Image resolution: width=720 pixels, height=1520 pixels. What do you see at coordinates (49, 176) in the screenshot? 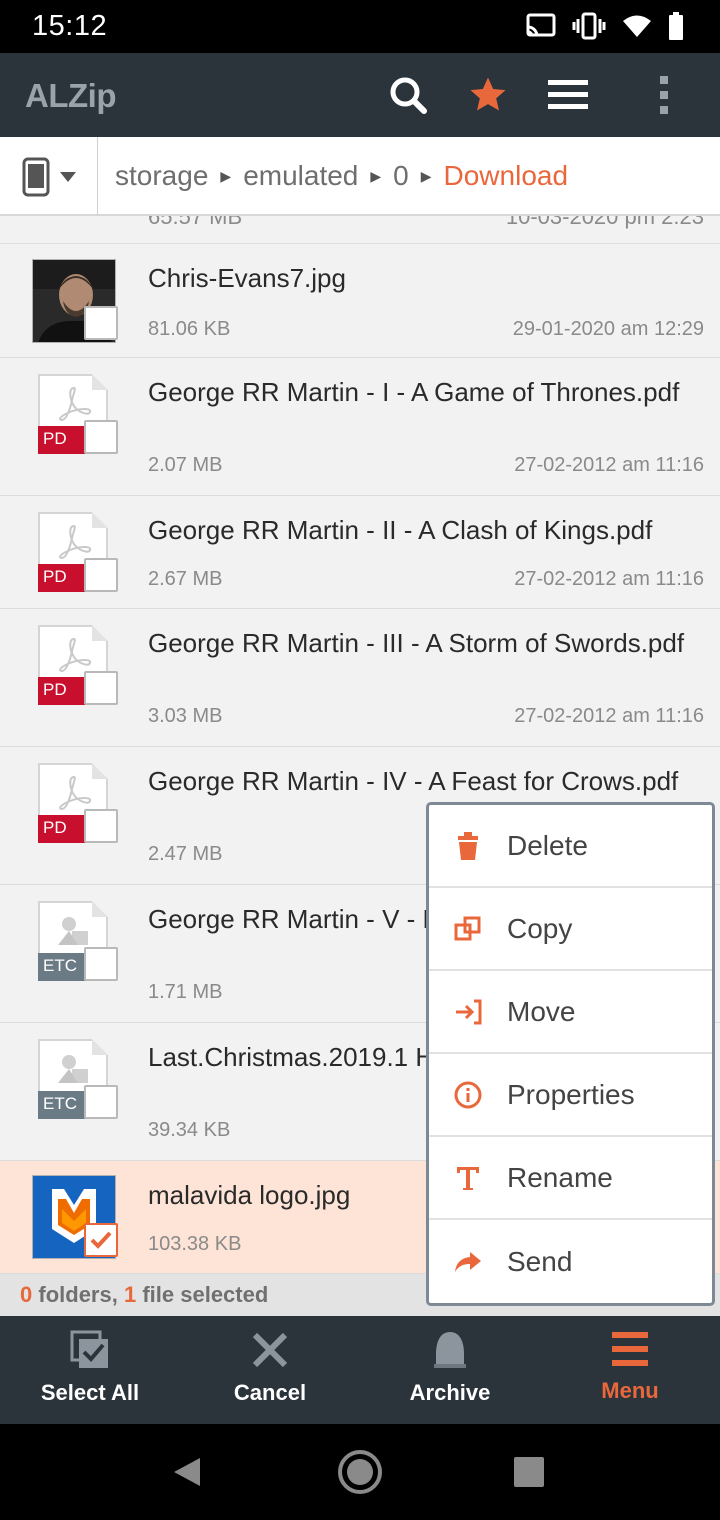
I see `storage-selector` at bounding box center [49, 176].